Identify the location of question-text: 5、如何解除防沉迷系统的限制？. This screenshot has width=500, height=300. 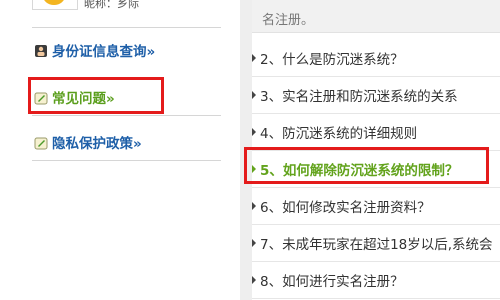
(359, 171).